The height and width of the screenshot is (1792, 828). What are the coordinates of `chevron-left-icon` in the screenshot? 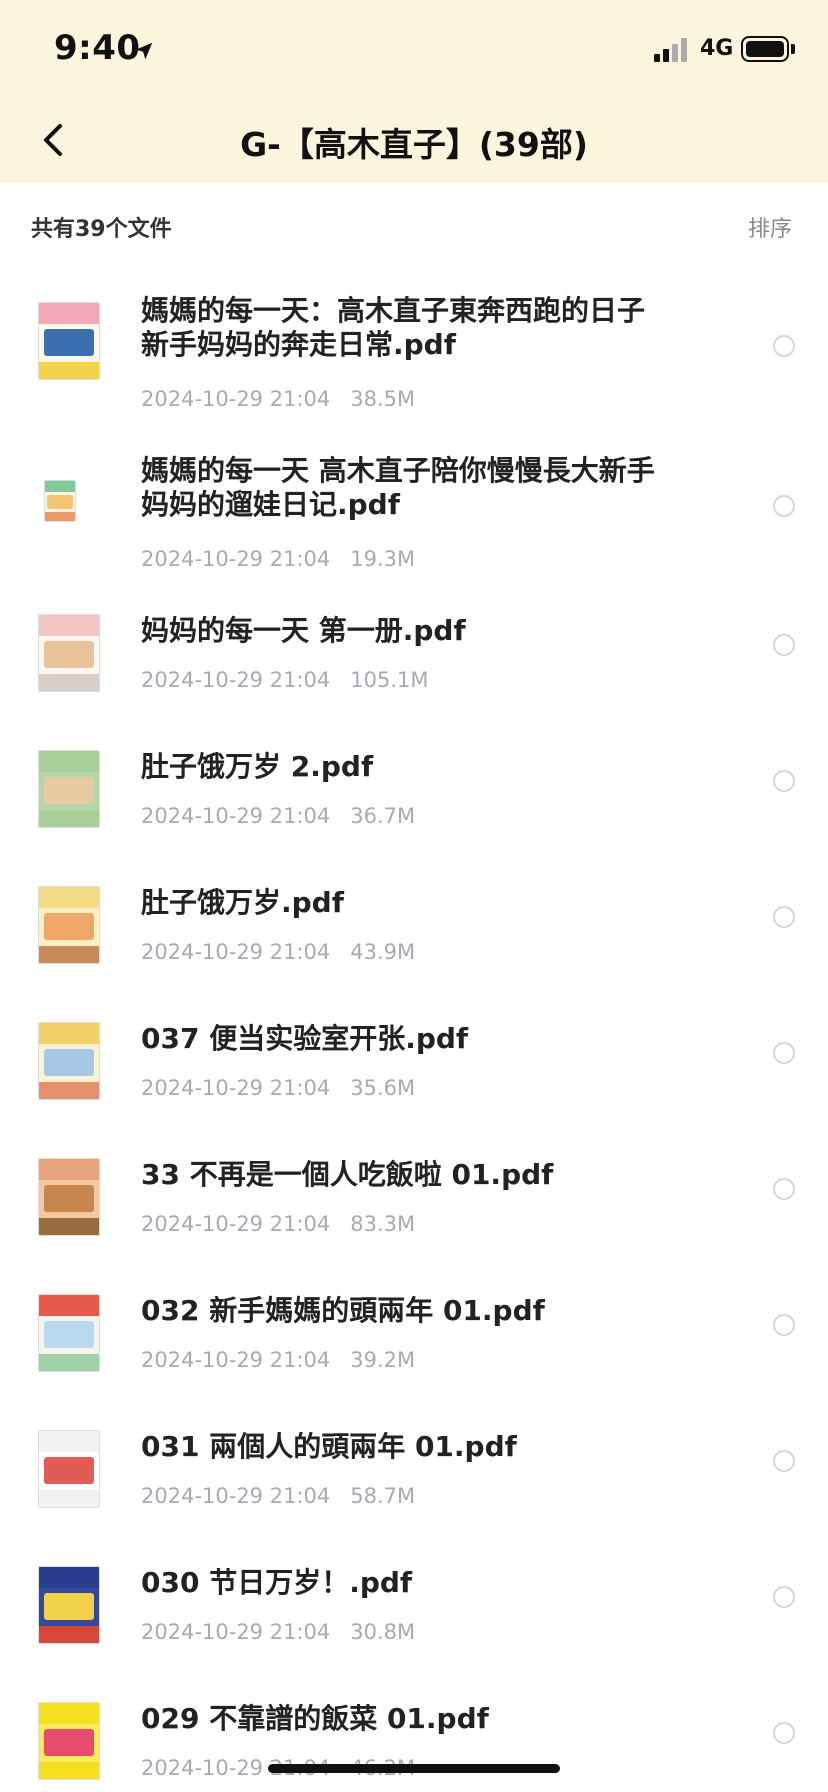 It's located at (53, 140).